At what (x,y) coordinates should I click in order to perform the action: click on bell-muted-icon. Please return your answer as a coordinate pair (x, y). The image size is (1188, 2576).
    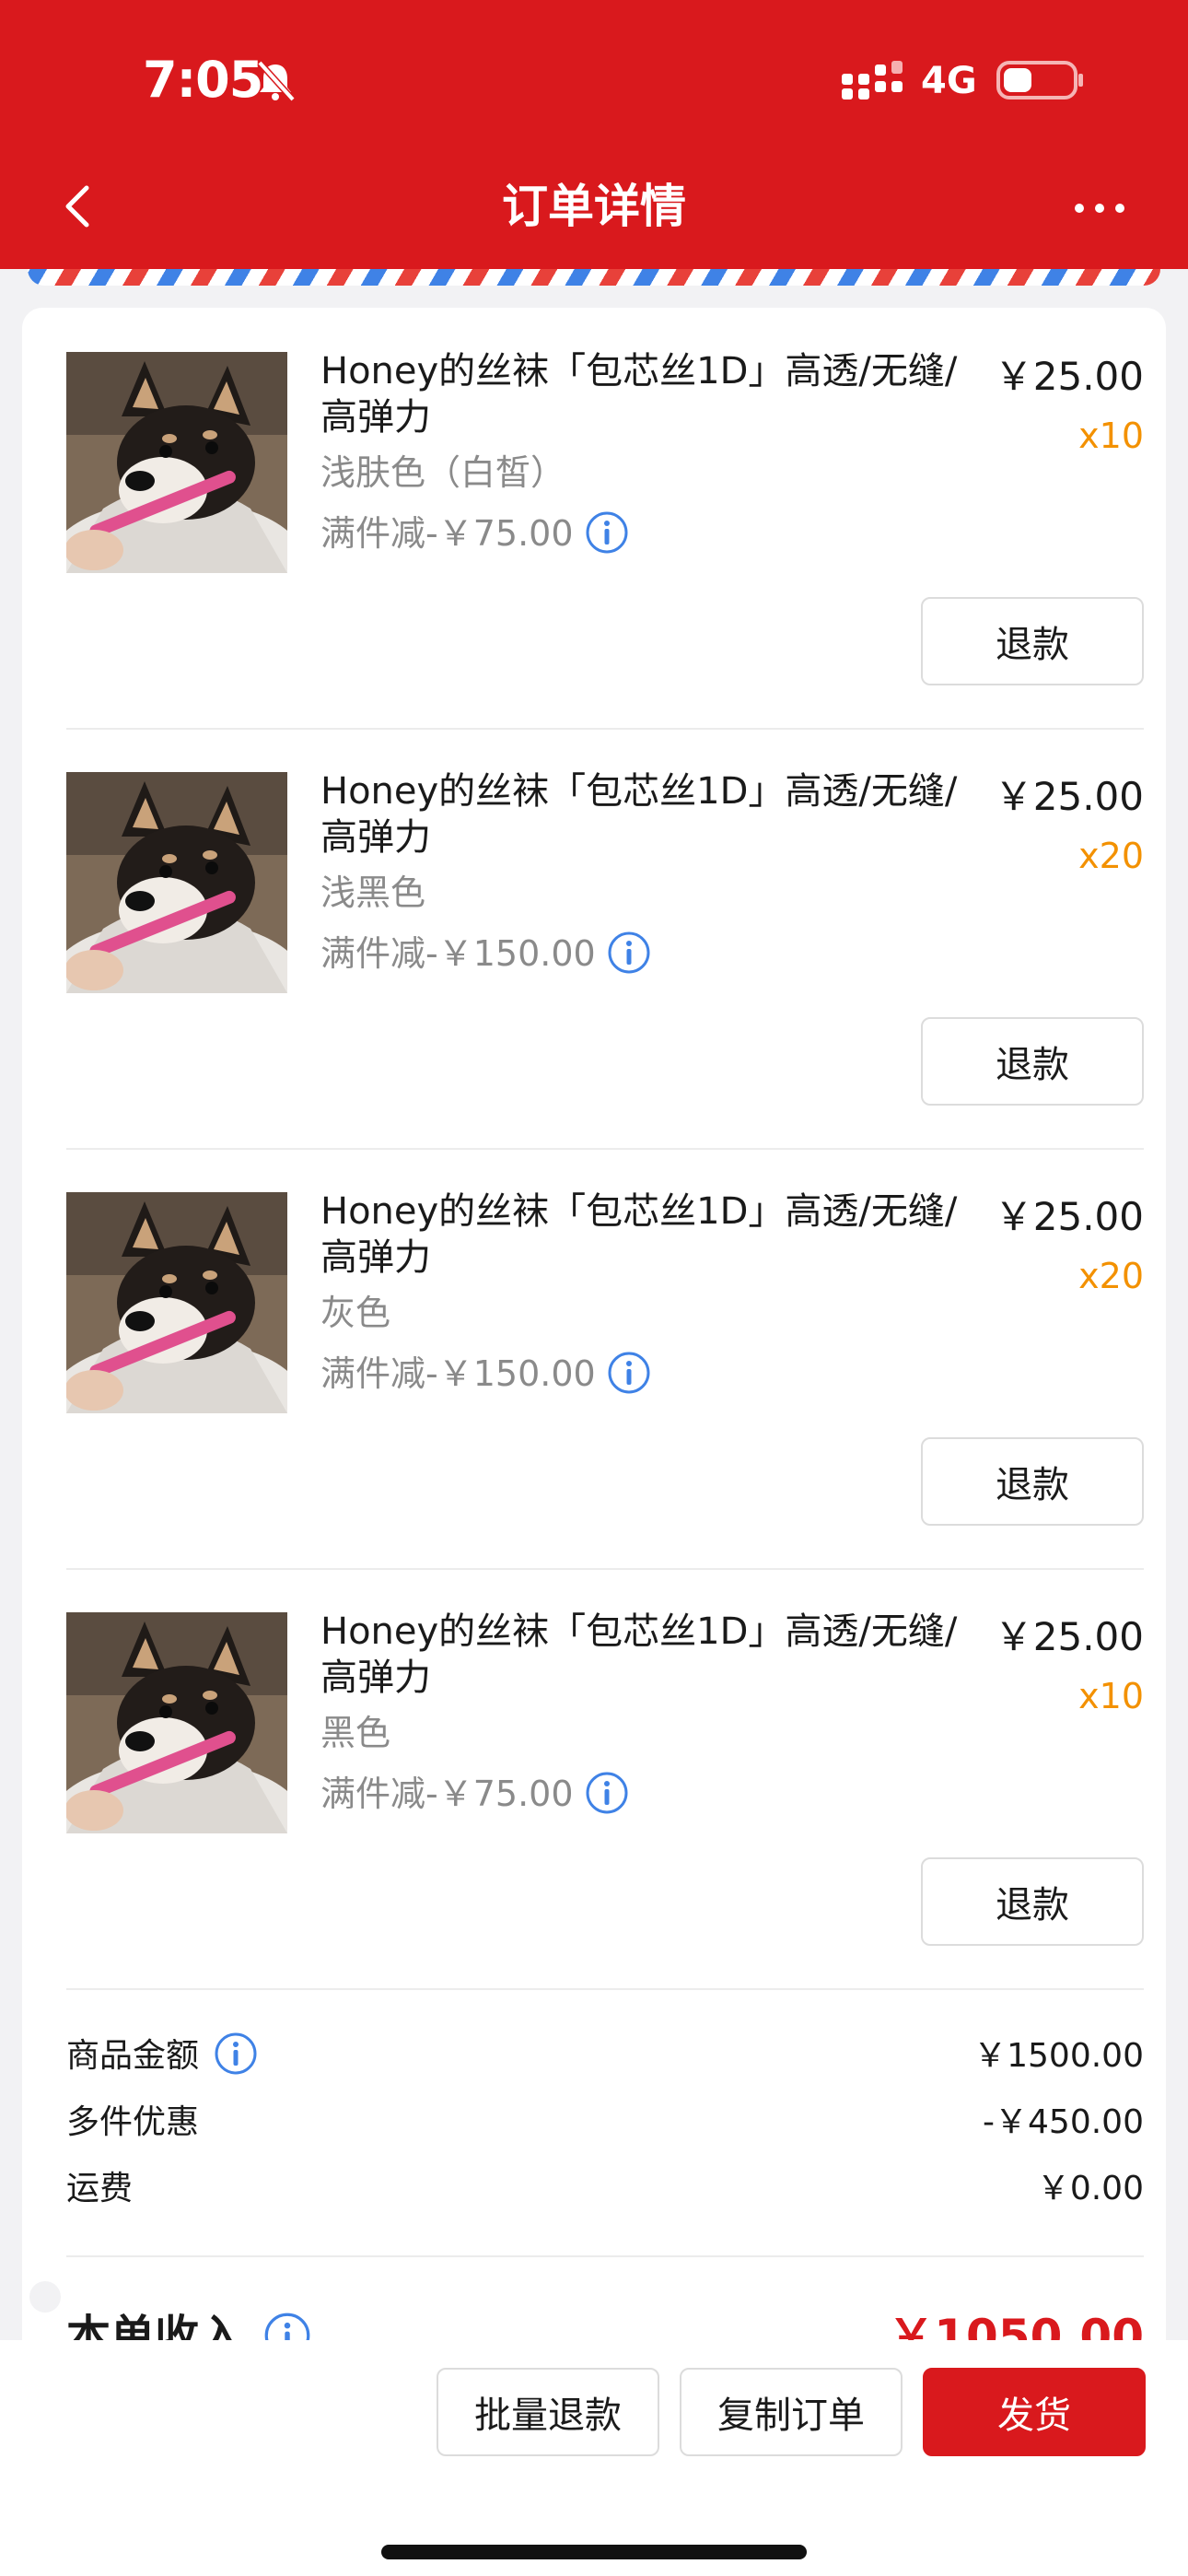
    Looking at the image, I should click on (276, 81).